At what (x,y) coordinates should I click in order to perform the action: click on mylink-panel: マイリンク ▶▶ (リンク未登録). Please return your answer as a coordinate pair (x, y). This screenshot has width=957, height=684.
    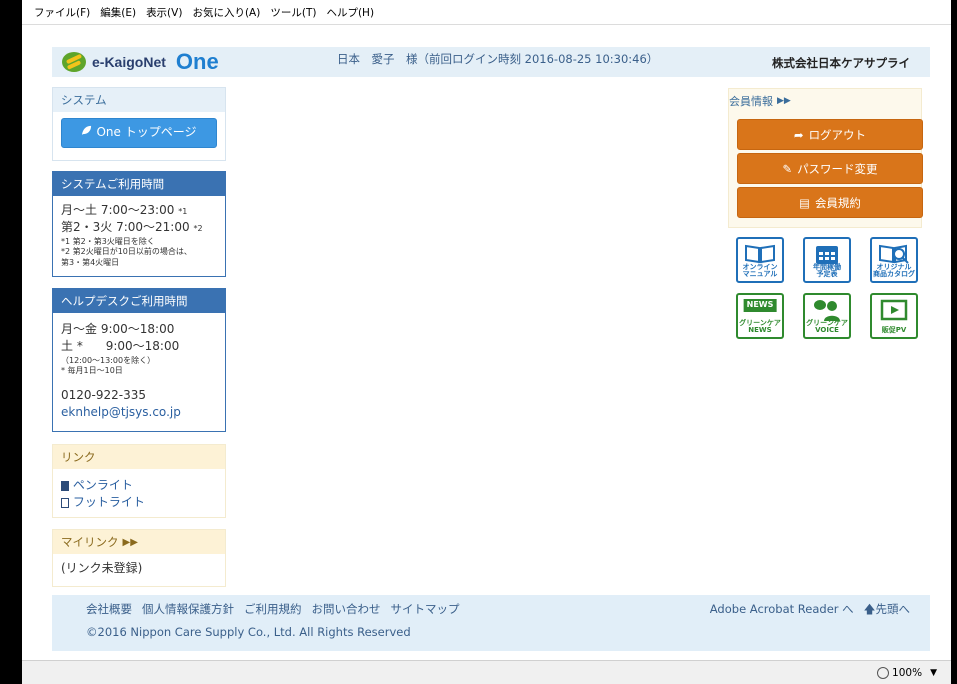
    Looking at the image, I should click on (139, 558).